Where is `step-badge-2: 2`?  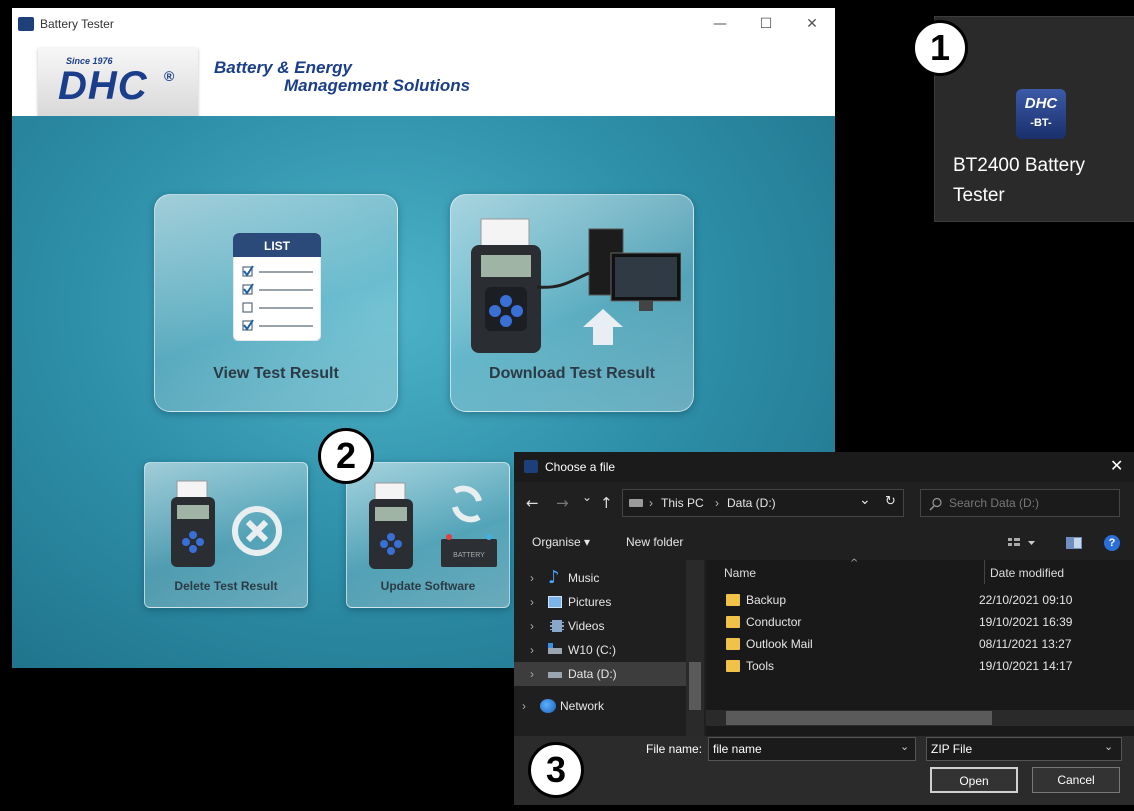 step-badge-2: 2 is located at coordinates (346, 456).